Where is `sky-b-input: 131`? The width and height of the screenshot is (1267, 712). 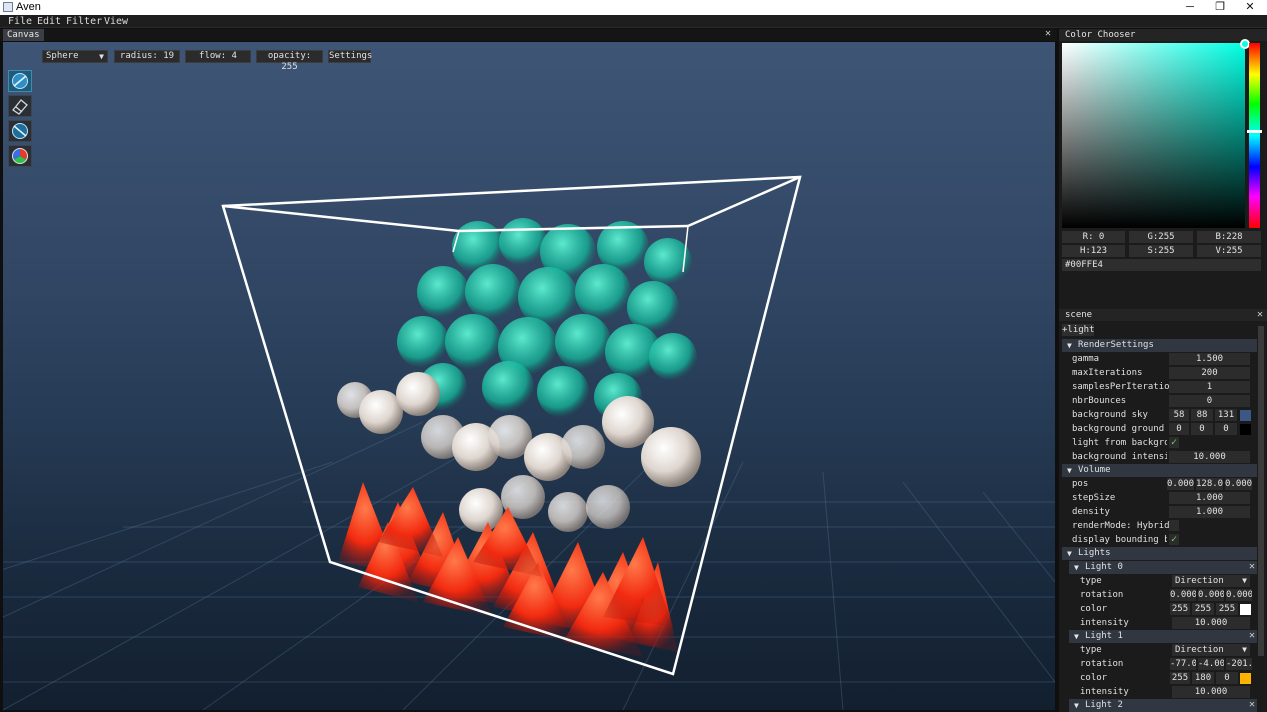 sky-b-input: 131 is located at coordinates (1226, 415).